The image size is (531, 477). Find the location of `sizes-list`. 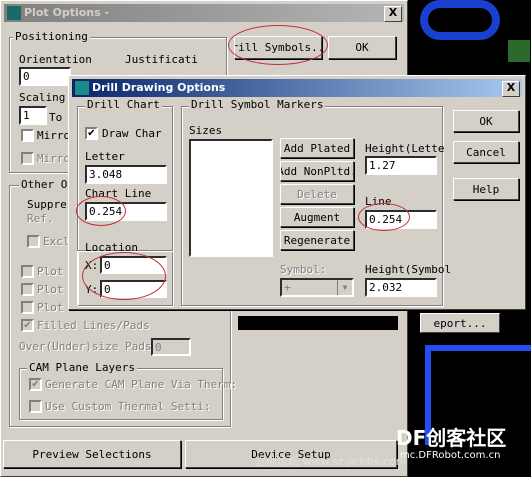

sizes-list is located at coordinates (231, 198).